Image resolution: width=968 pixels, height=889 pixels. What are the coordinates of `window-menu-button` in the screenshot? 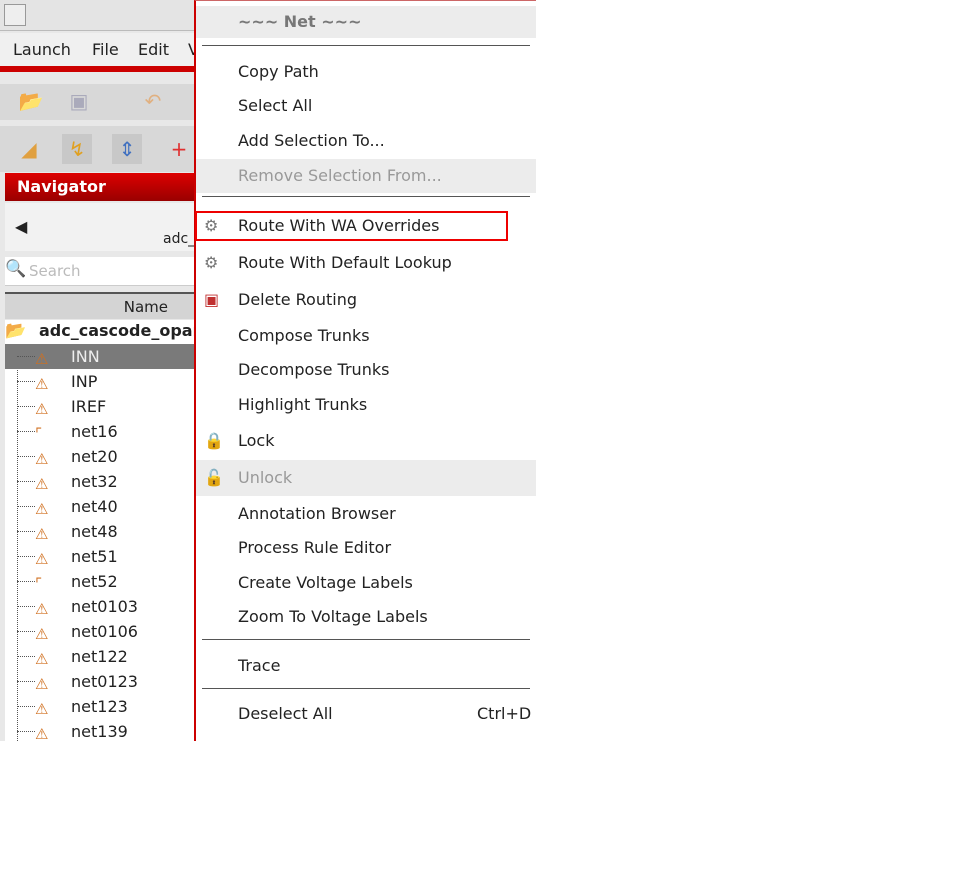 It's located at (15, 15).